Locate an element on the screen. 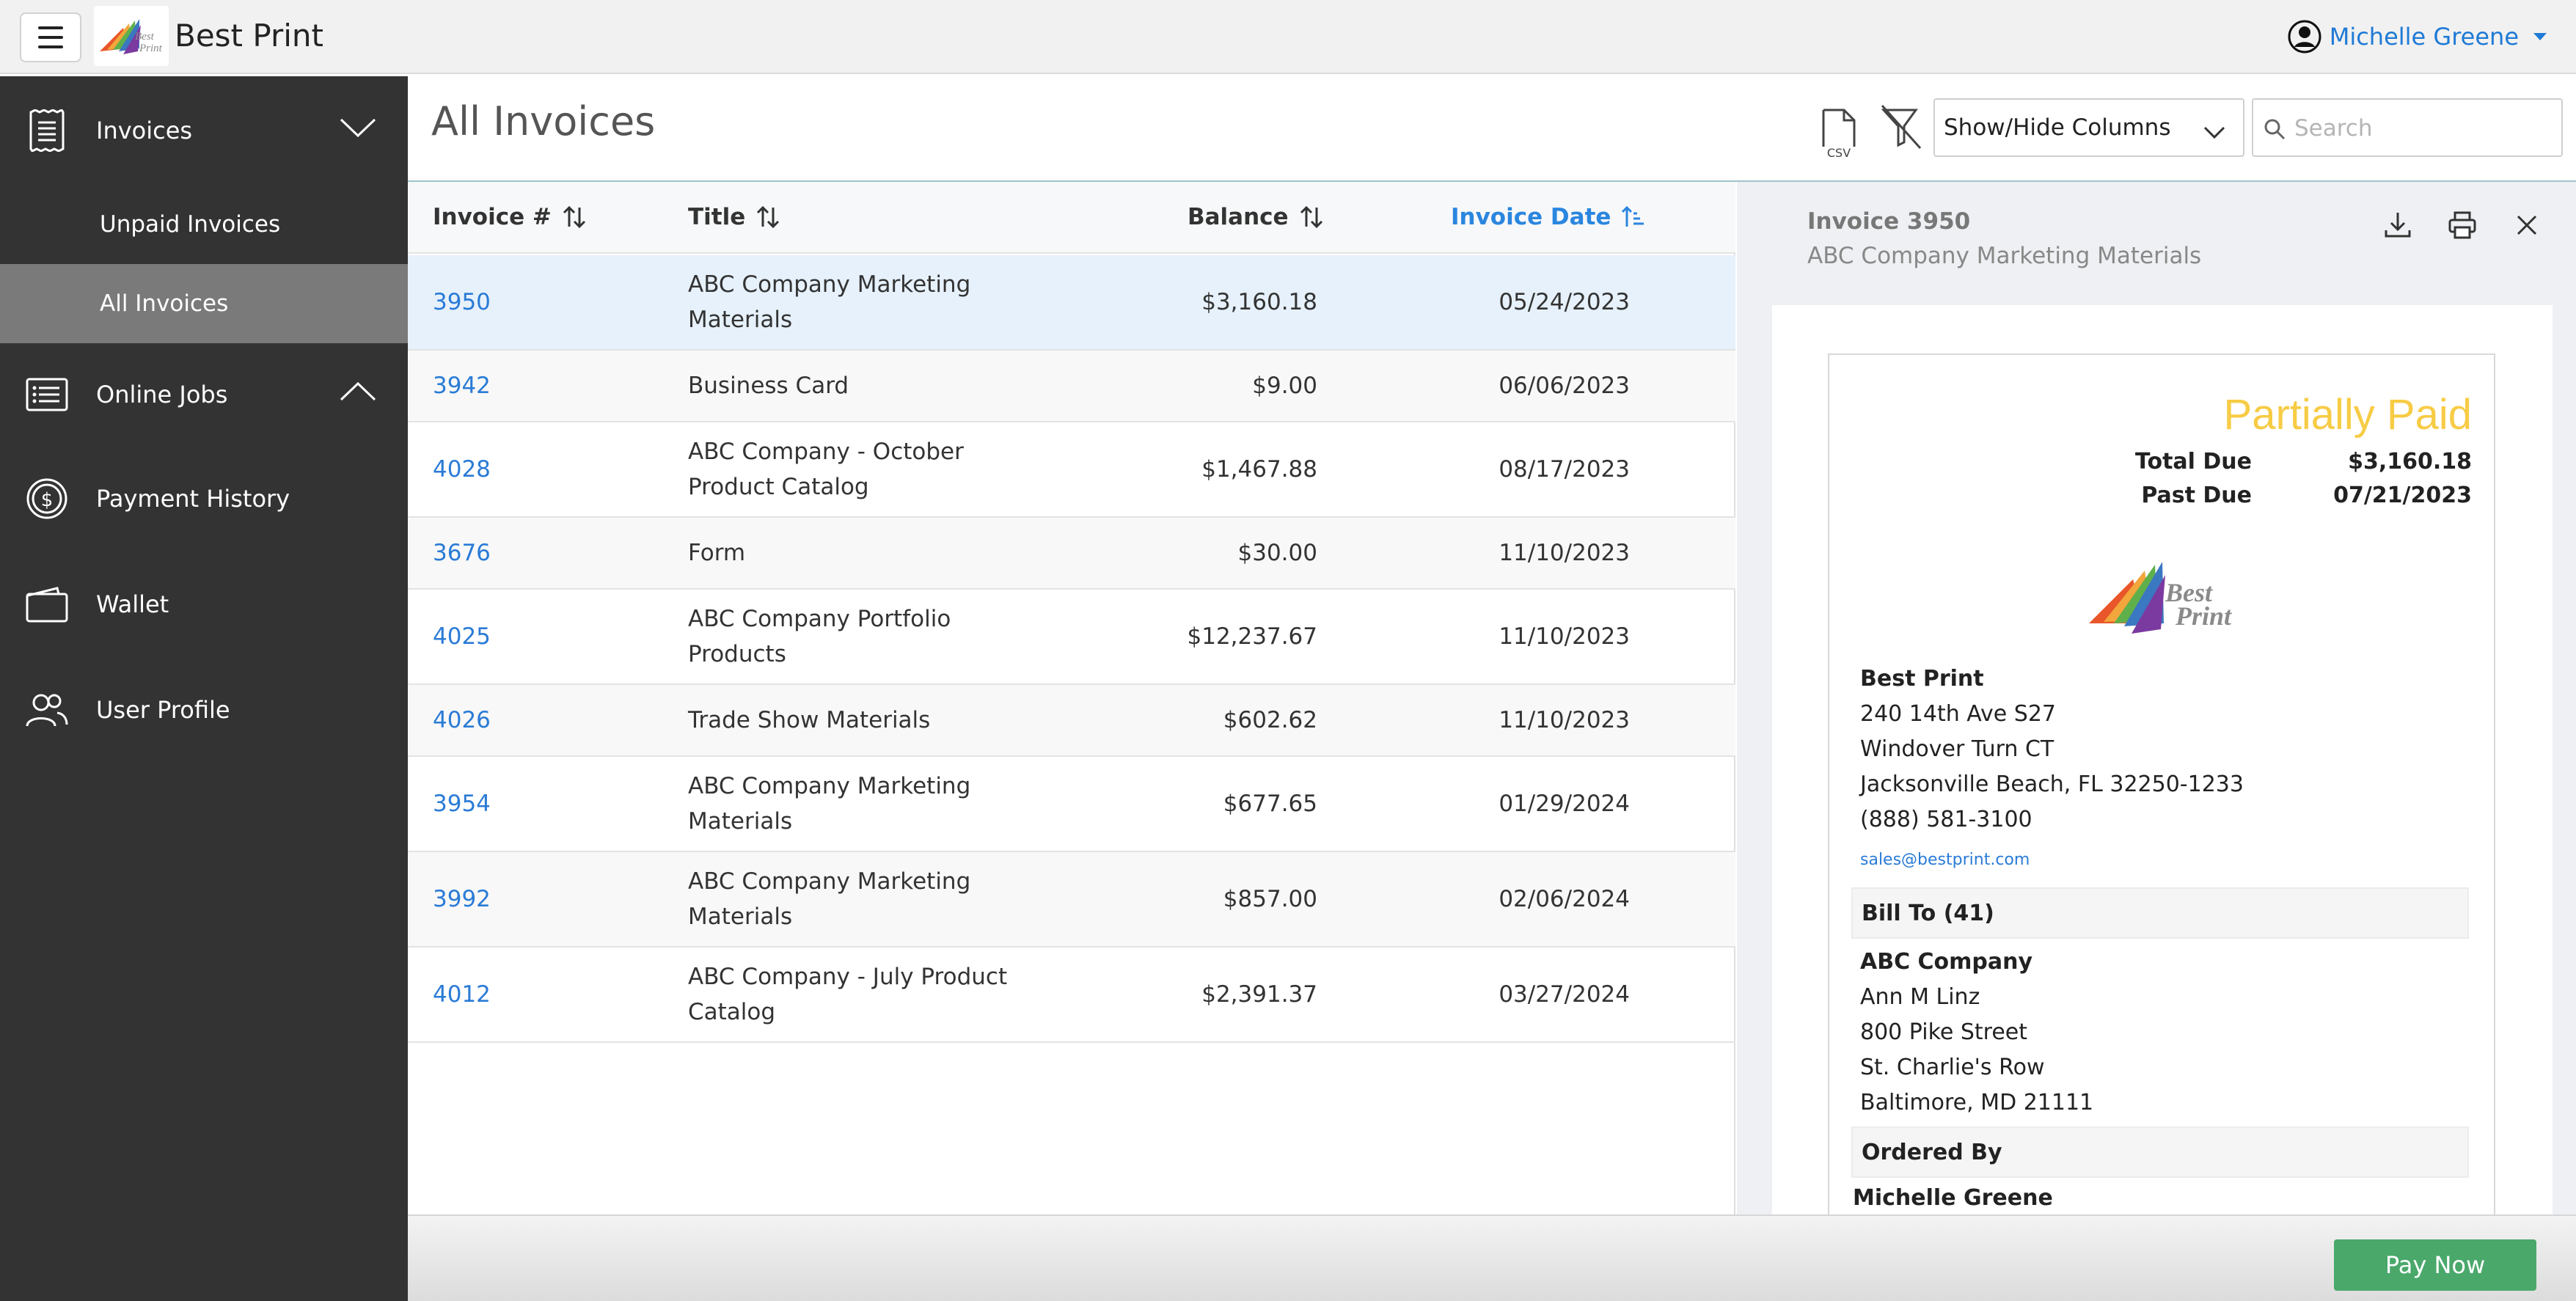  invoice-number-link: 3954 is located at coordinates (462, 804).